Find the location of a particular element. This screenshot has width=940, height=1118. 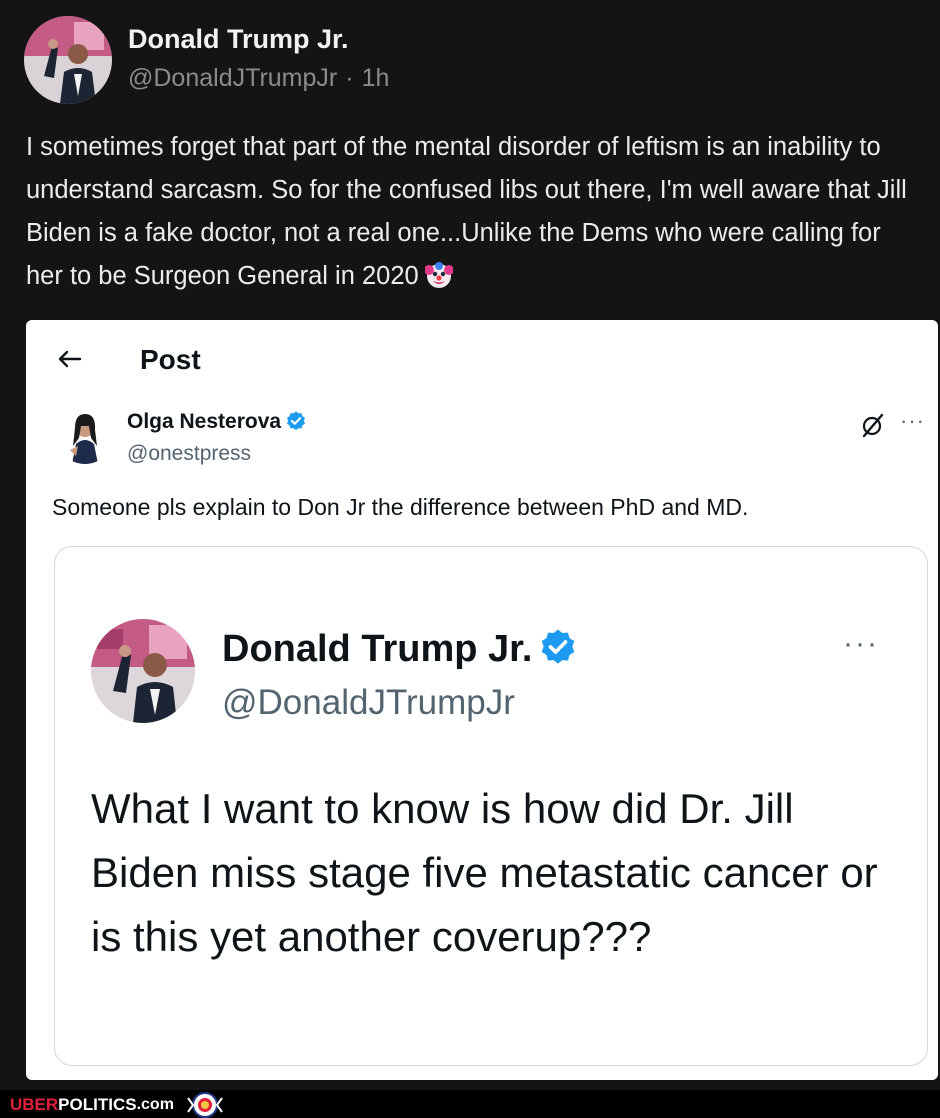

author-meta: @DonaldJTrumpJr · 1h is located at coordinates (262, 78).